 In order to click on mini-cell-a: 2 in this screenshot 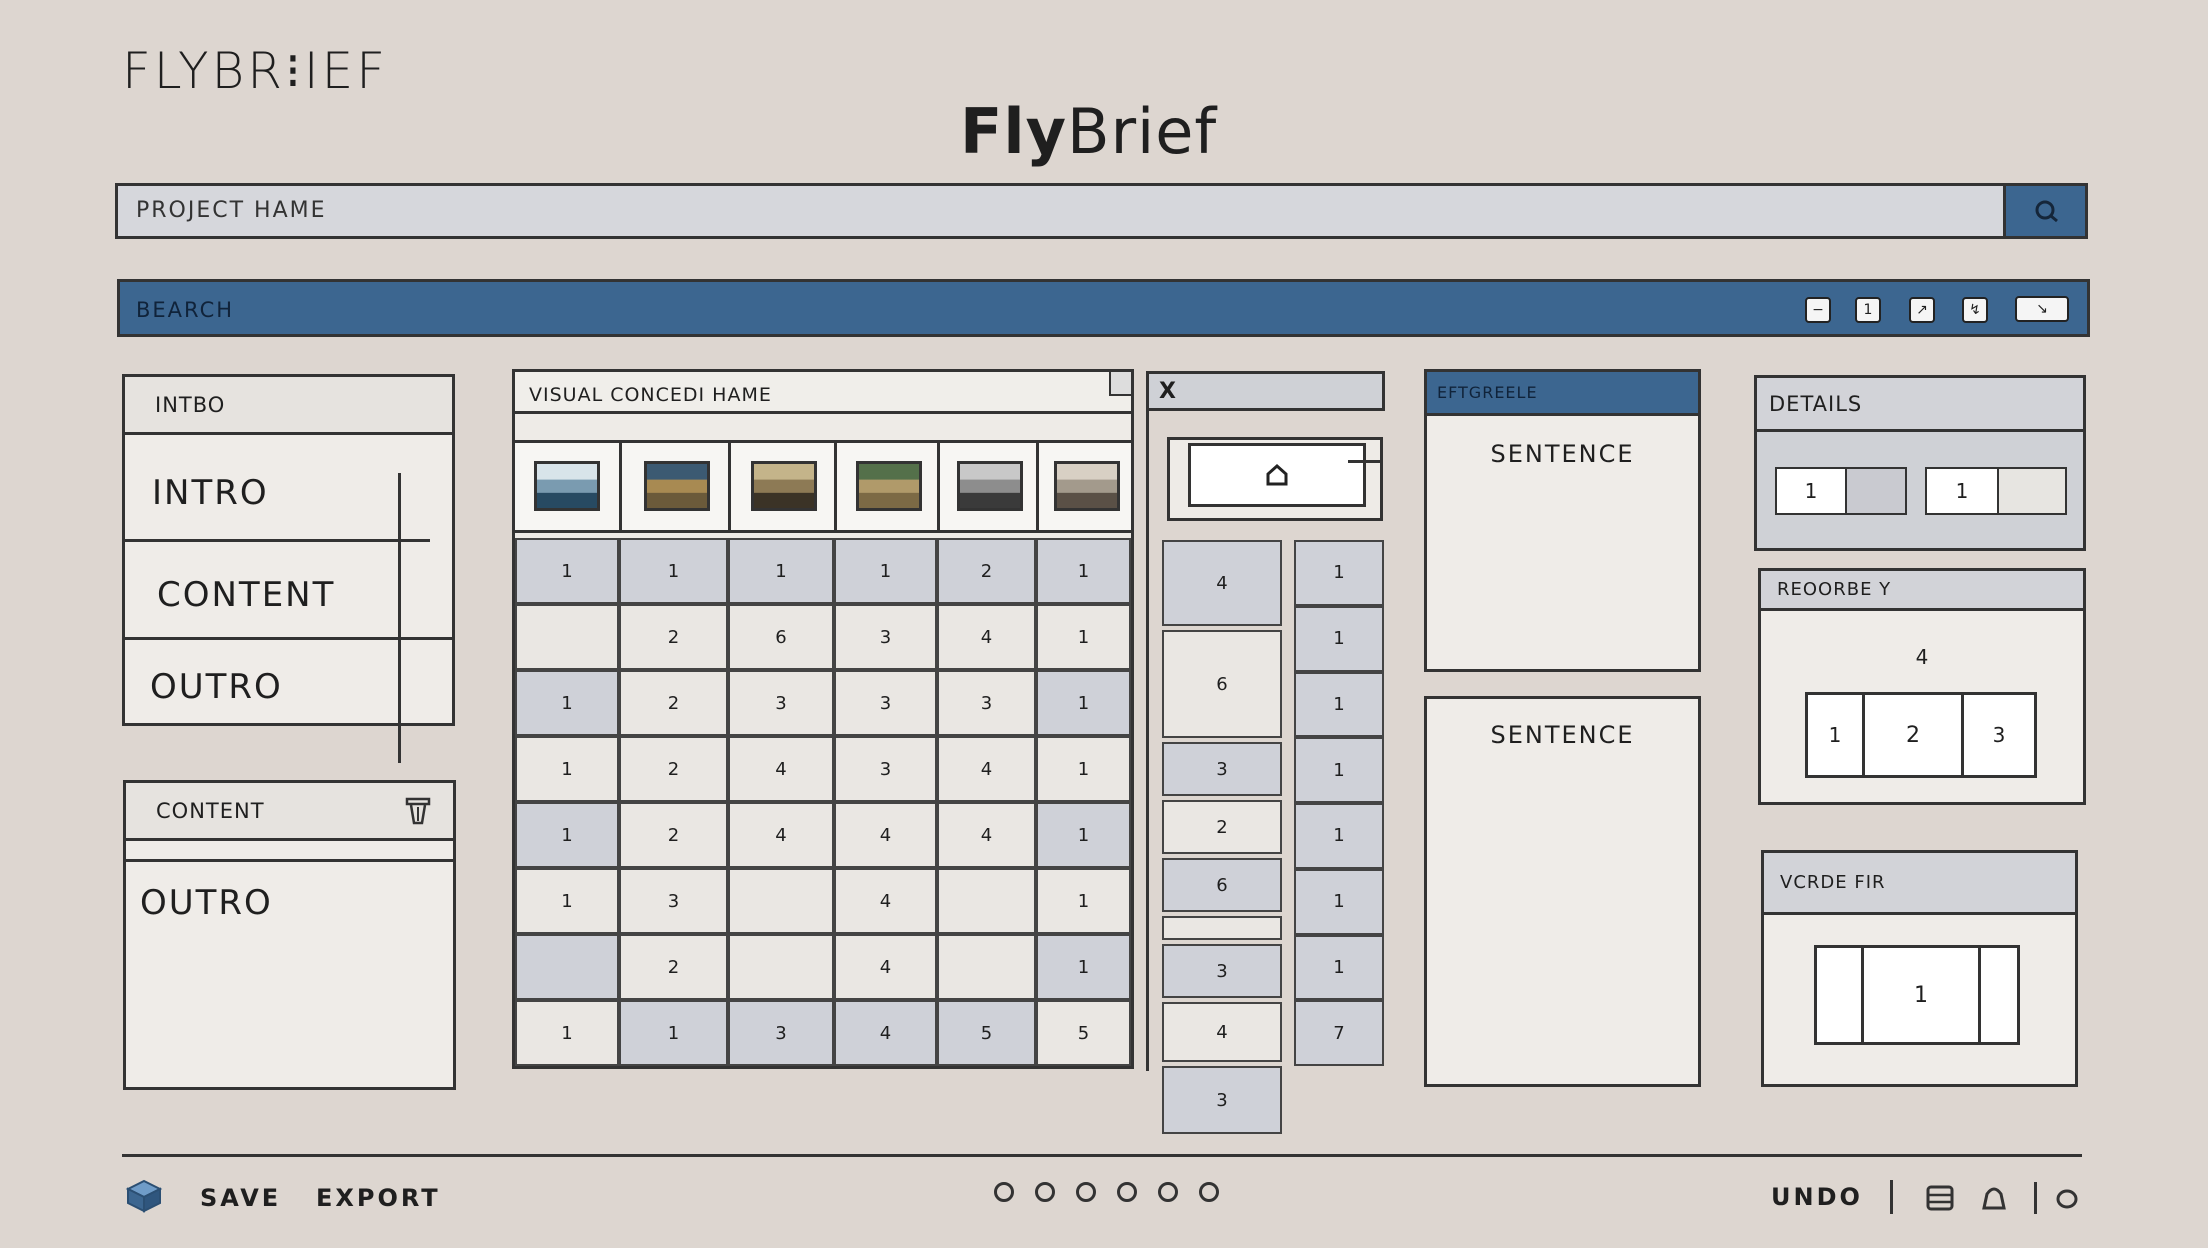, I will do `click(1222, 827)`.